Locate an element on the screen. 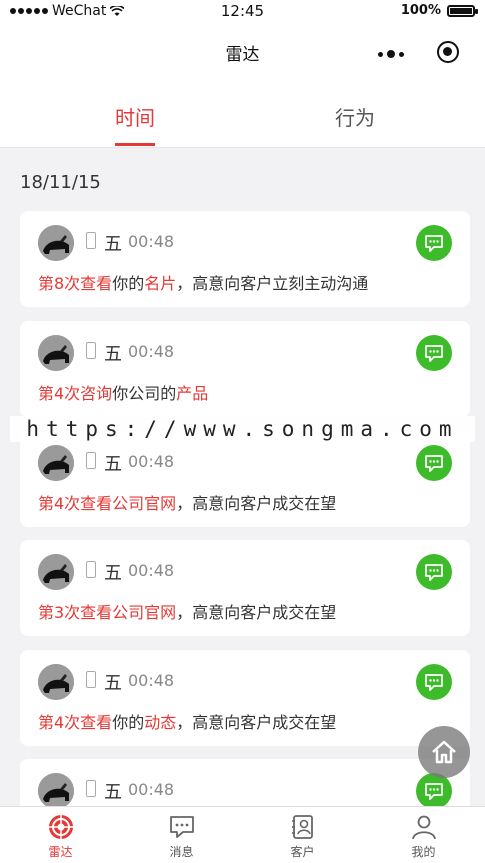 The width and height of the screenshot is (485, 863). card-message: 第8次查看你的名片，高意向客户立刻主动沟通 is located at coordinates (203, 282).